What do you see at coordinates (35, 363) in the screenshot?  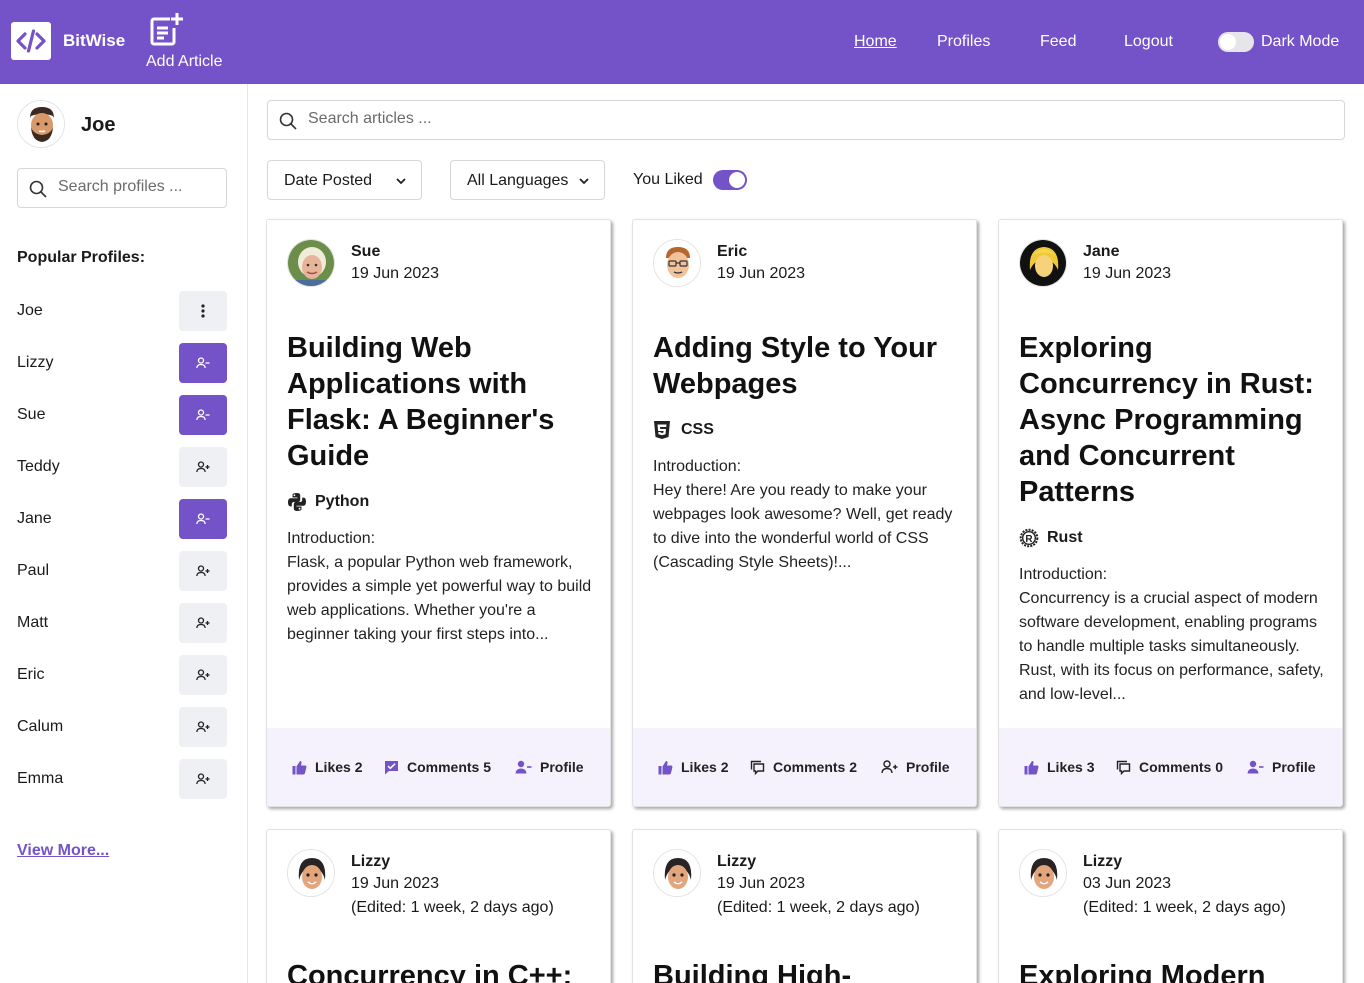 I see `profile-name: Lizzy` at bounding box center [35, 363].